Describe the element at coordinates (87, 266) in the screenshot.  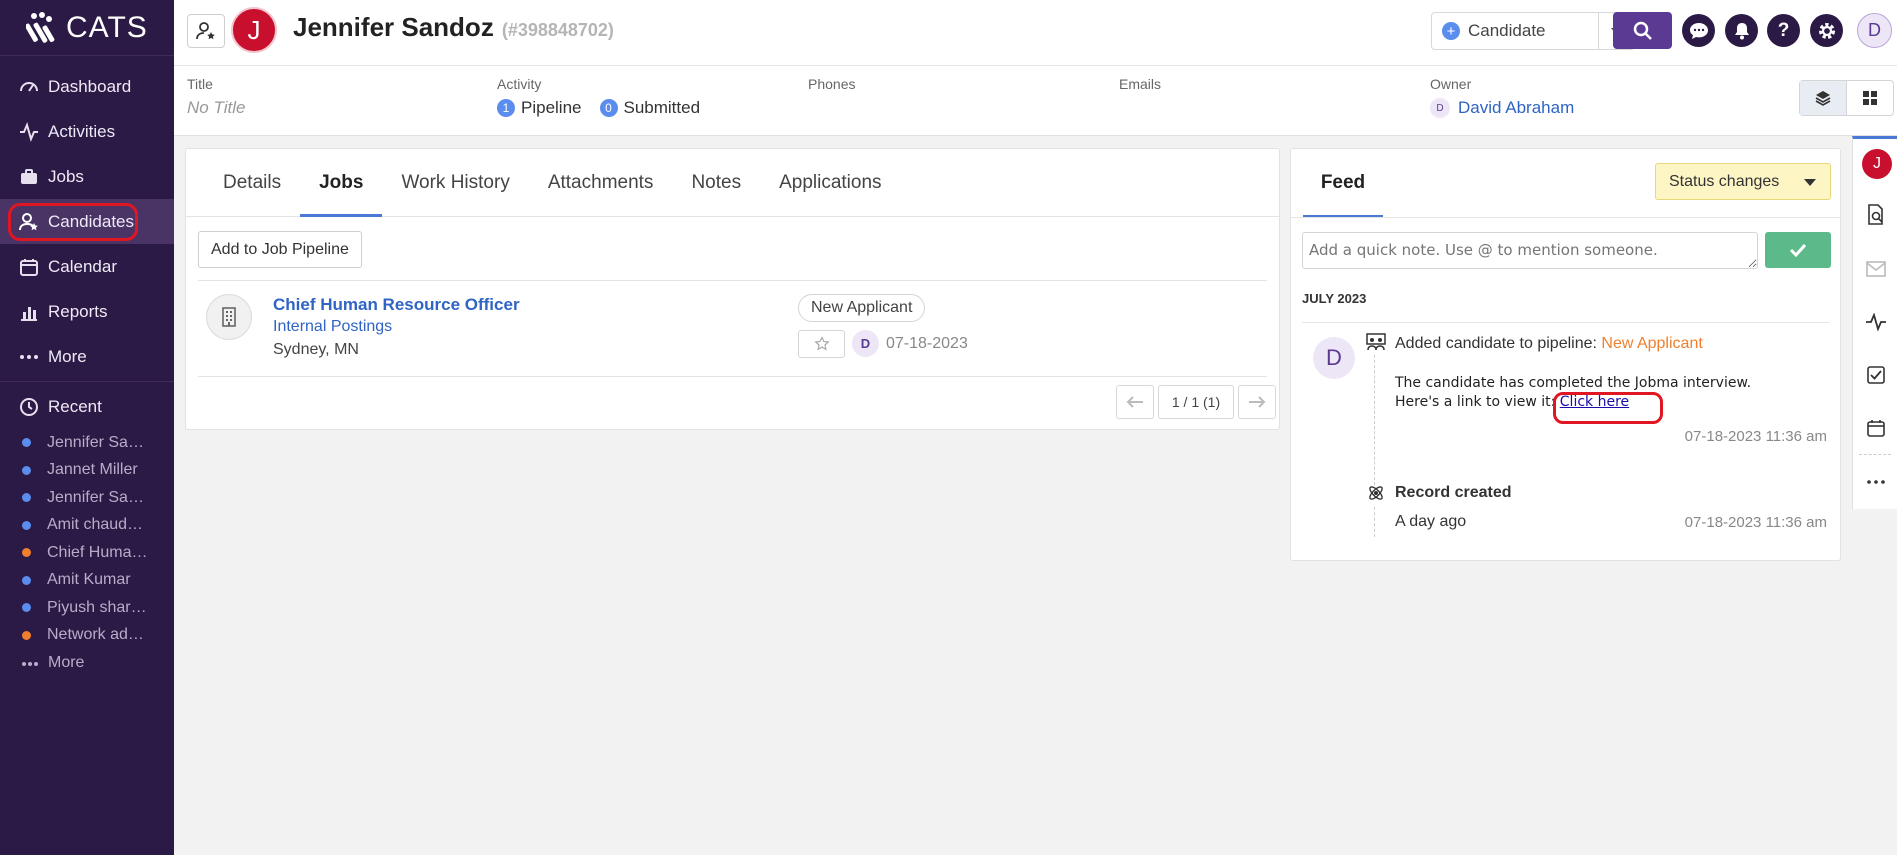
I see `nav-calendar: Calendar` at that location.